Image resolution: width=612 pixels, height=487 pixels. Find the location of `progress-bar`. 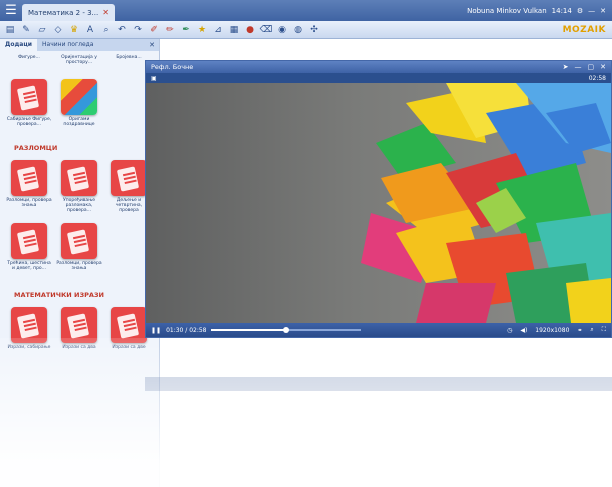

progress-bar is located at coordinates (286, 330).